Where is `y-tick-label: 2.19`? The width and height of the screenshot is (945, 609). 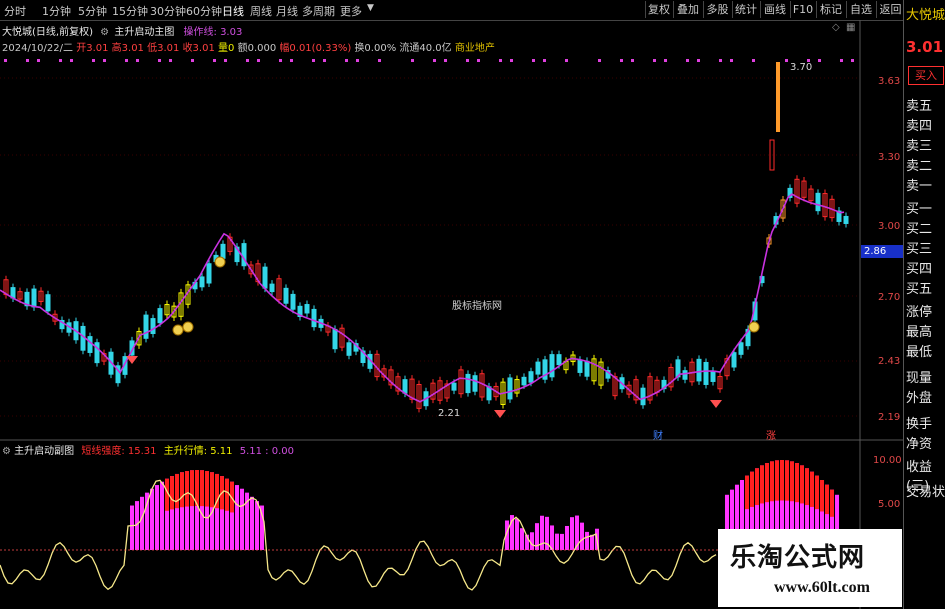 y-tick-label: 2.19 is located at coordinates (889, 417).